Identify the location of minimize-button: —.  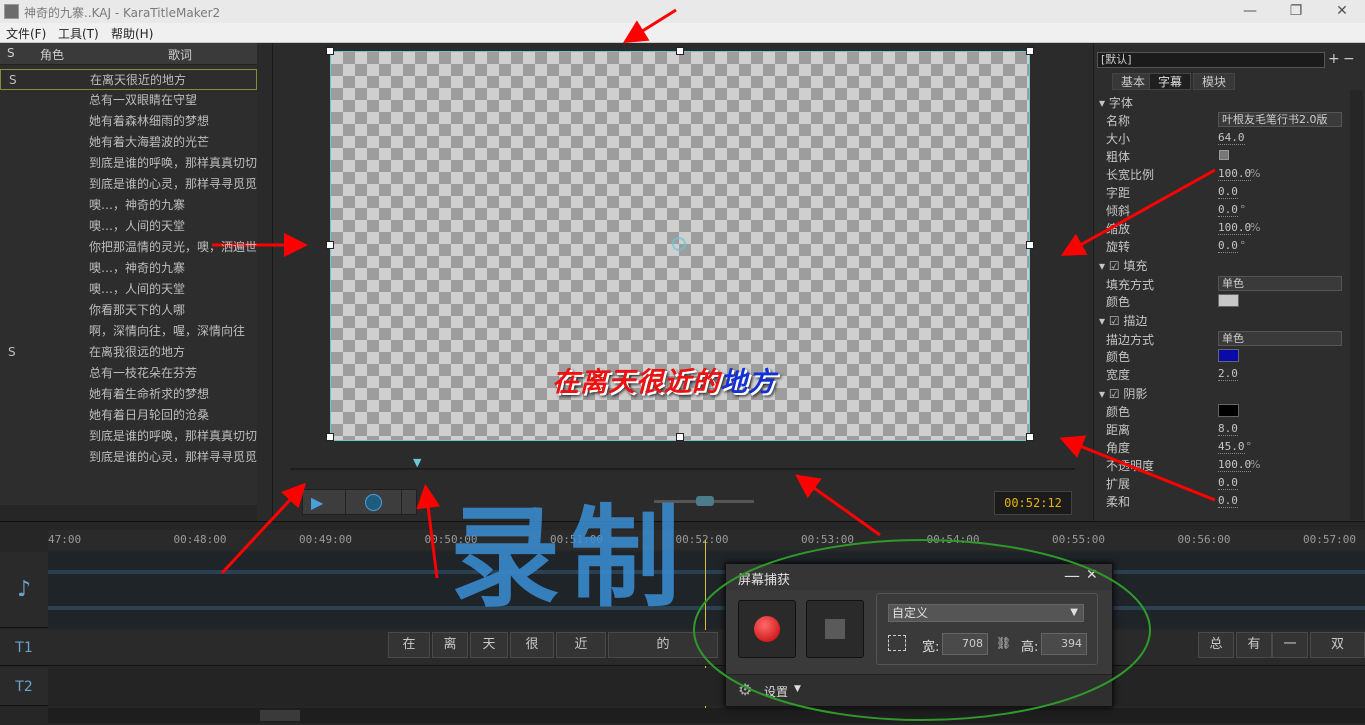
(1250, 11).